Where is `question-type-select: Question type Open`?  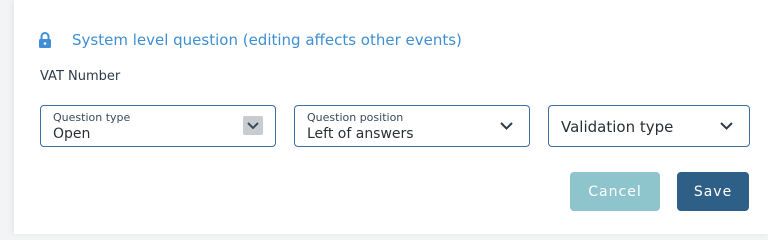
question-type-select: Question type Open is located at coordinates (158, 126).